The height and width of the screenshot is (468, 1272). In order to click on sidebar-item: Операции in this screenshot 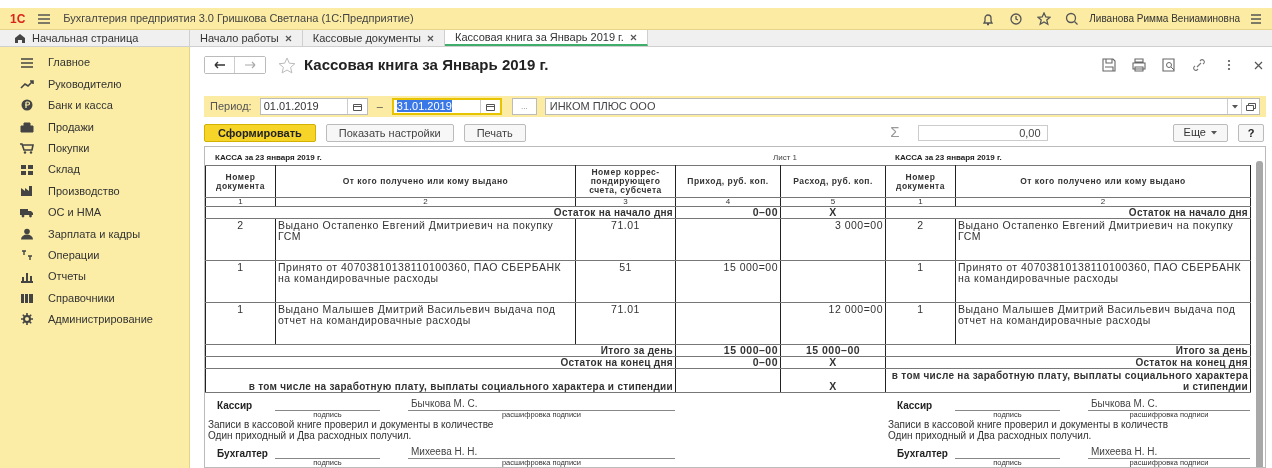, I will do `click(94, 255)`.